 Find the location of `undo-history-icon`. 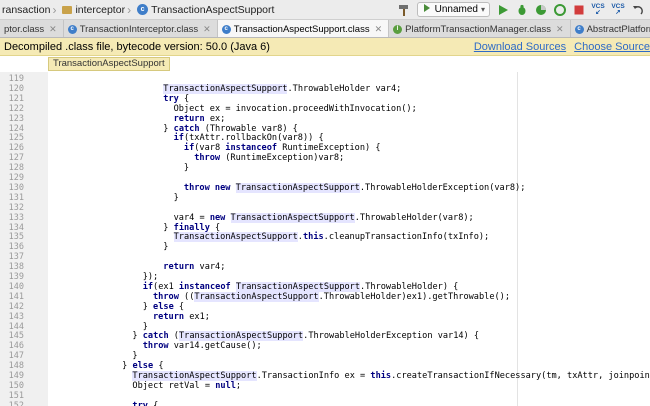

undo-history-icon is located at coordinates (637, 9).